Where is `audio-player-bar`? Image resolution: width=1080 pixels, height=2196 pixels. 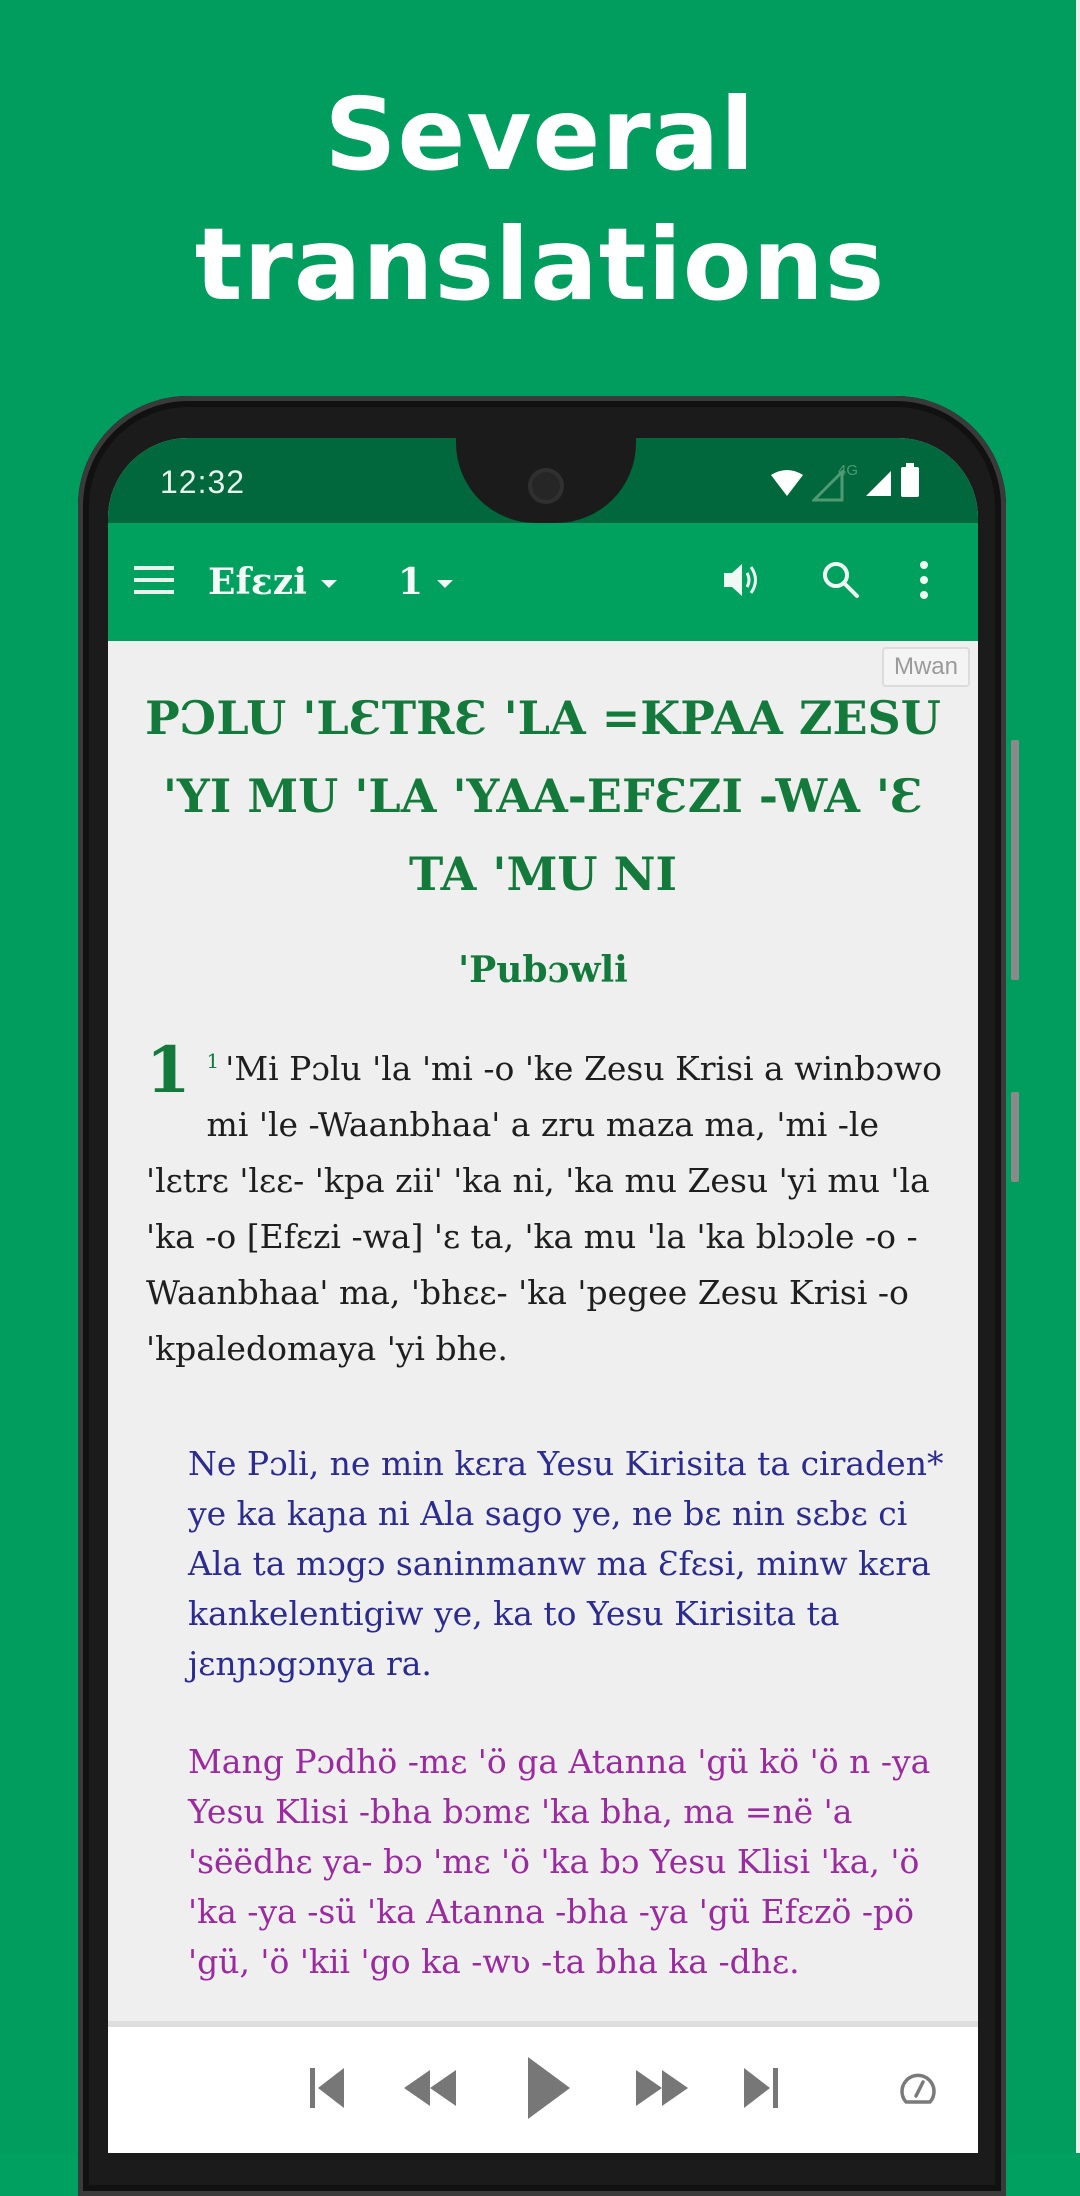
audio-player-bar is located at coordinates (543, 2087).